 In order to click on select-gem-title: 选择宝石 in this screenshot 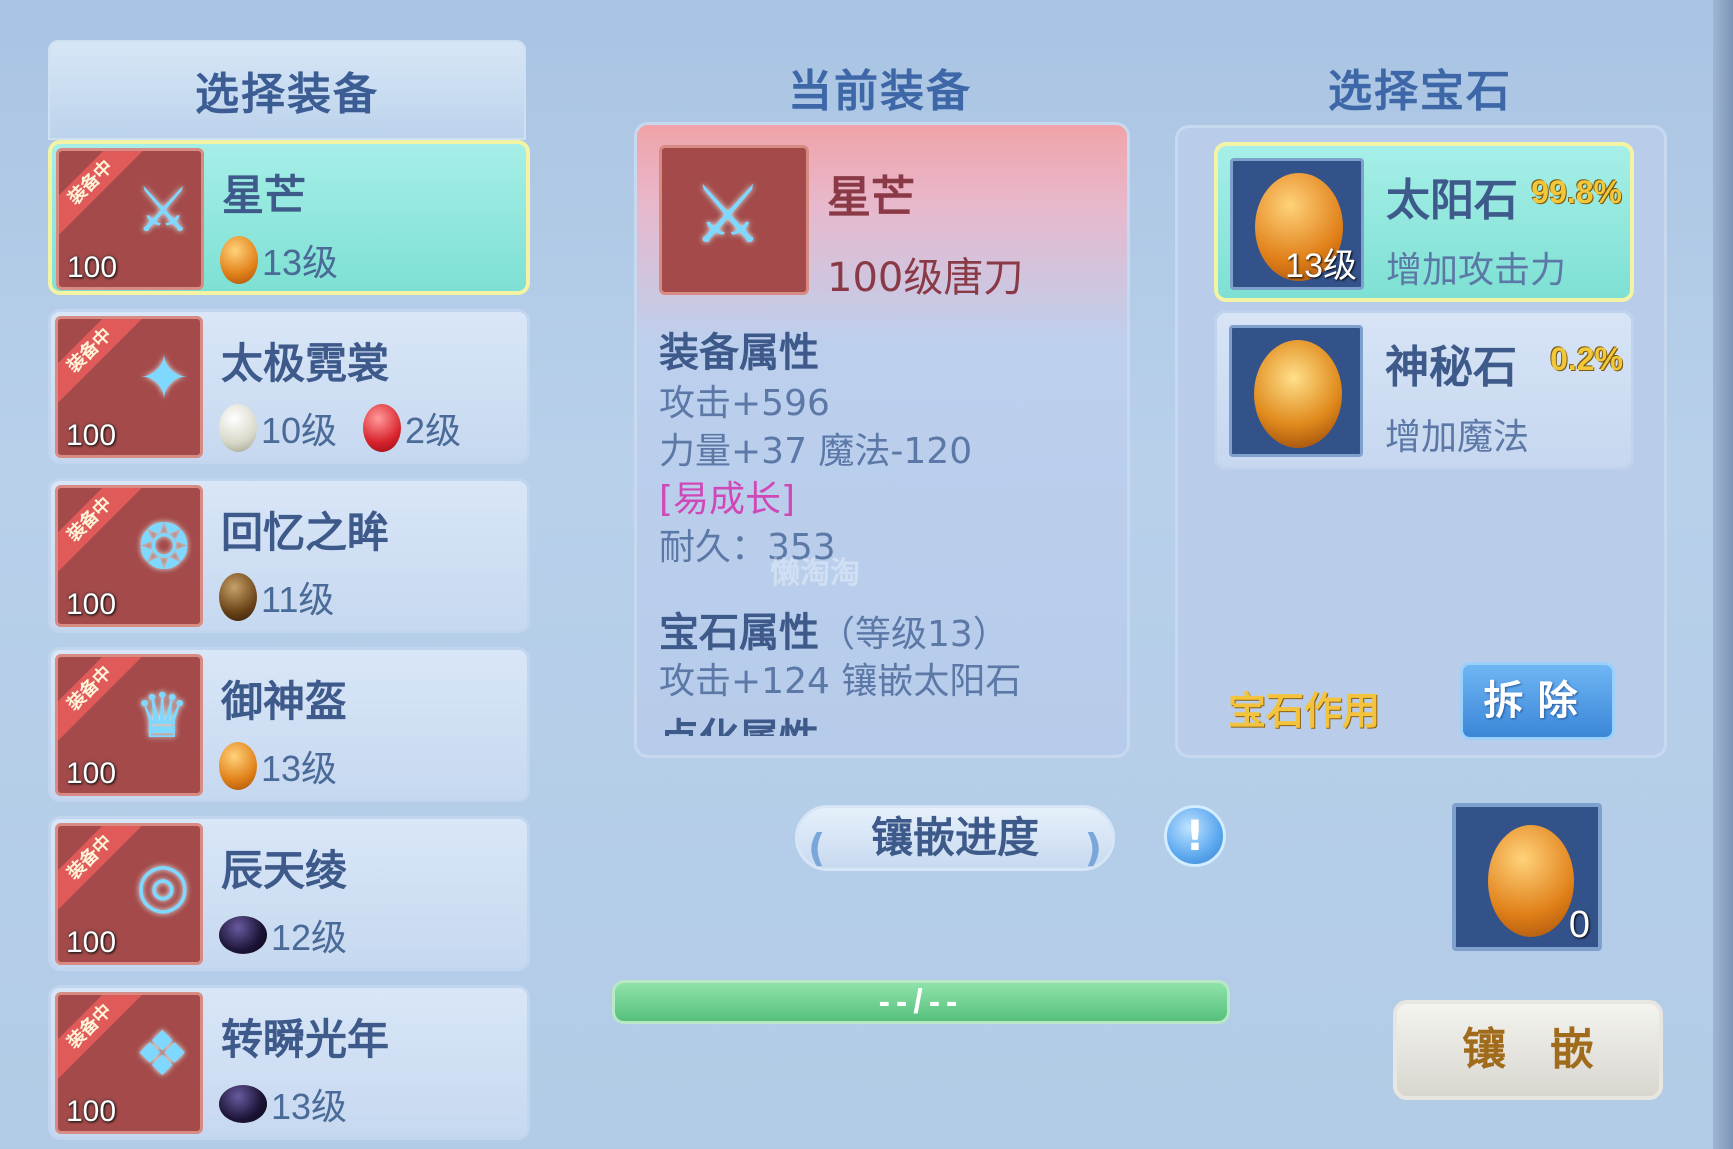, I will do `click(1420, 91)`.